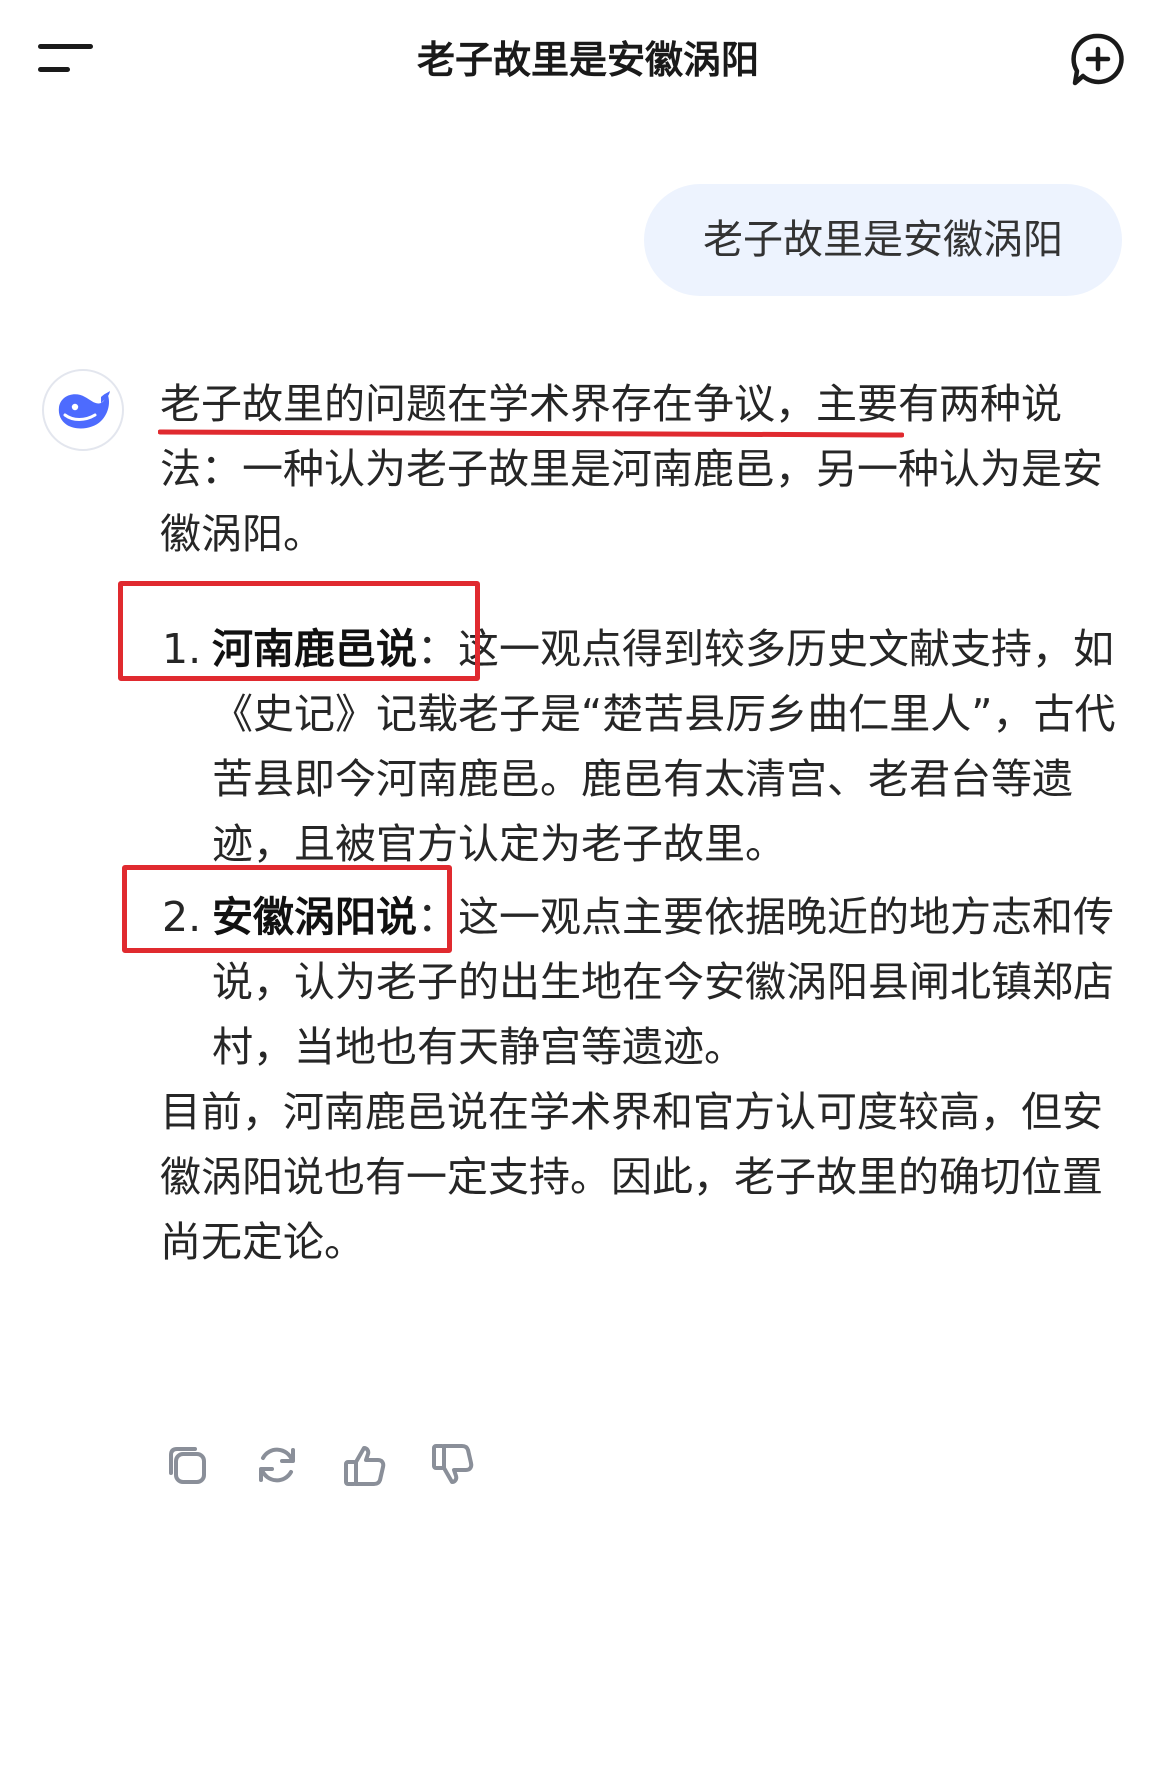  What do you see at coordinates (68, 62) in the screenshot?
I see `menu-button` at bounding box center [68, 62].